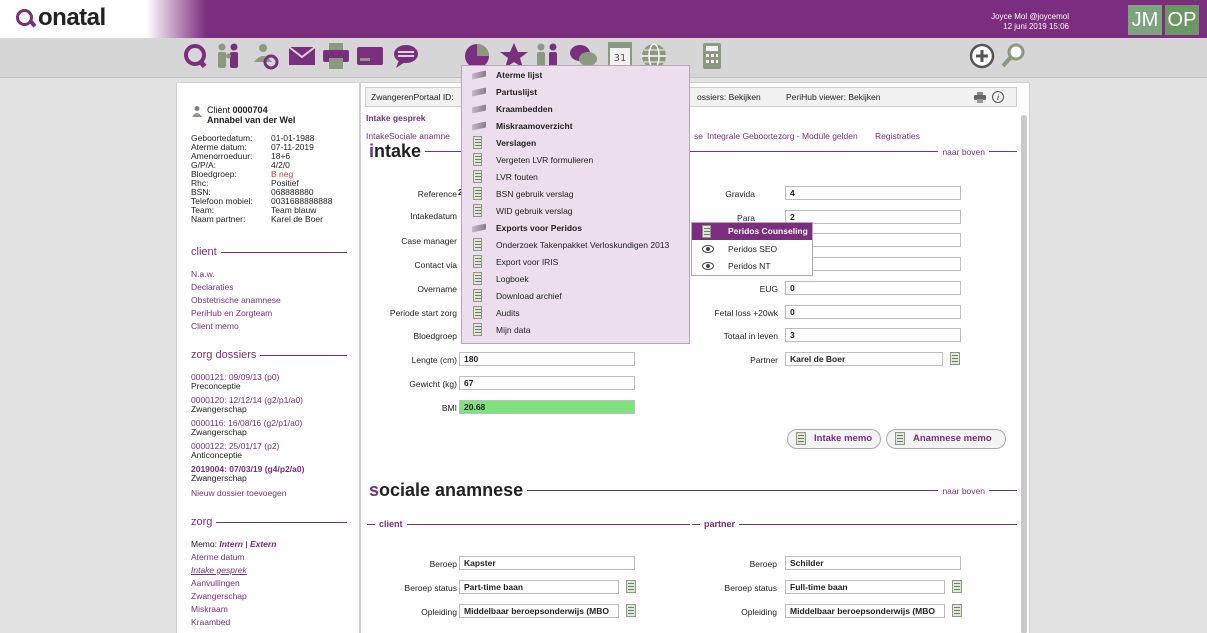 This screenshot has width=1207, height=633. I want to click on nav-intake: Intake, so click(377, 136).